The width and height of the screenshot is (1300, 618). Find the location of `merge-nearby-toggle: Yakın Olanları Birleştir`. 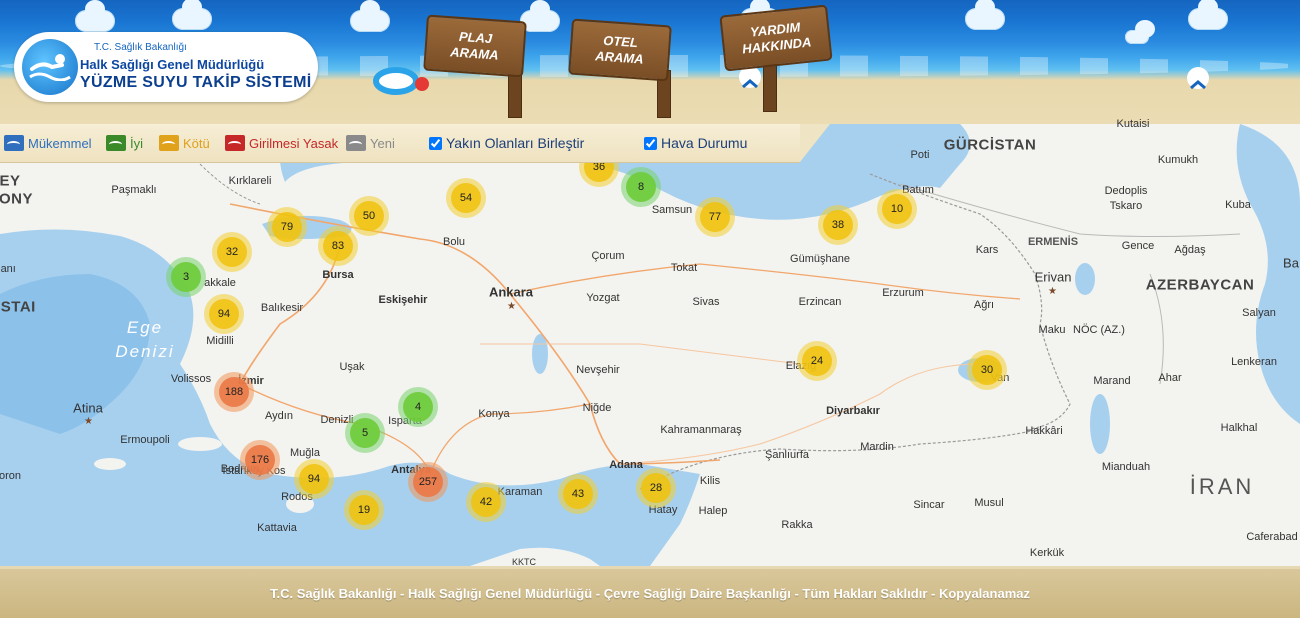

merge-nearby-toggle: Yakın Olanları Birleştir is located at coordinates (506, 143).